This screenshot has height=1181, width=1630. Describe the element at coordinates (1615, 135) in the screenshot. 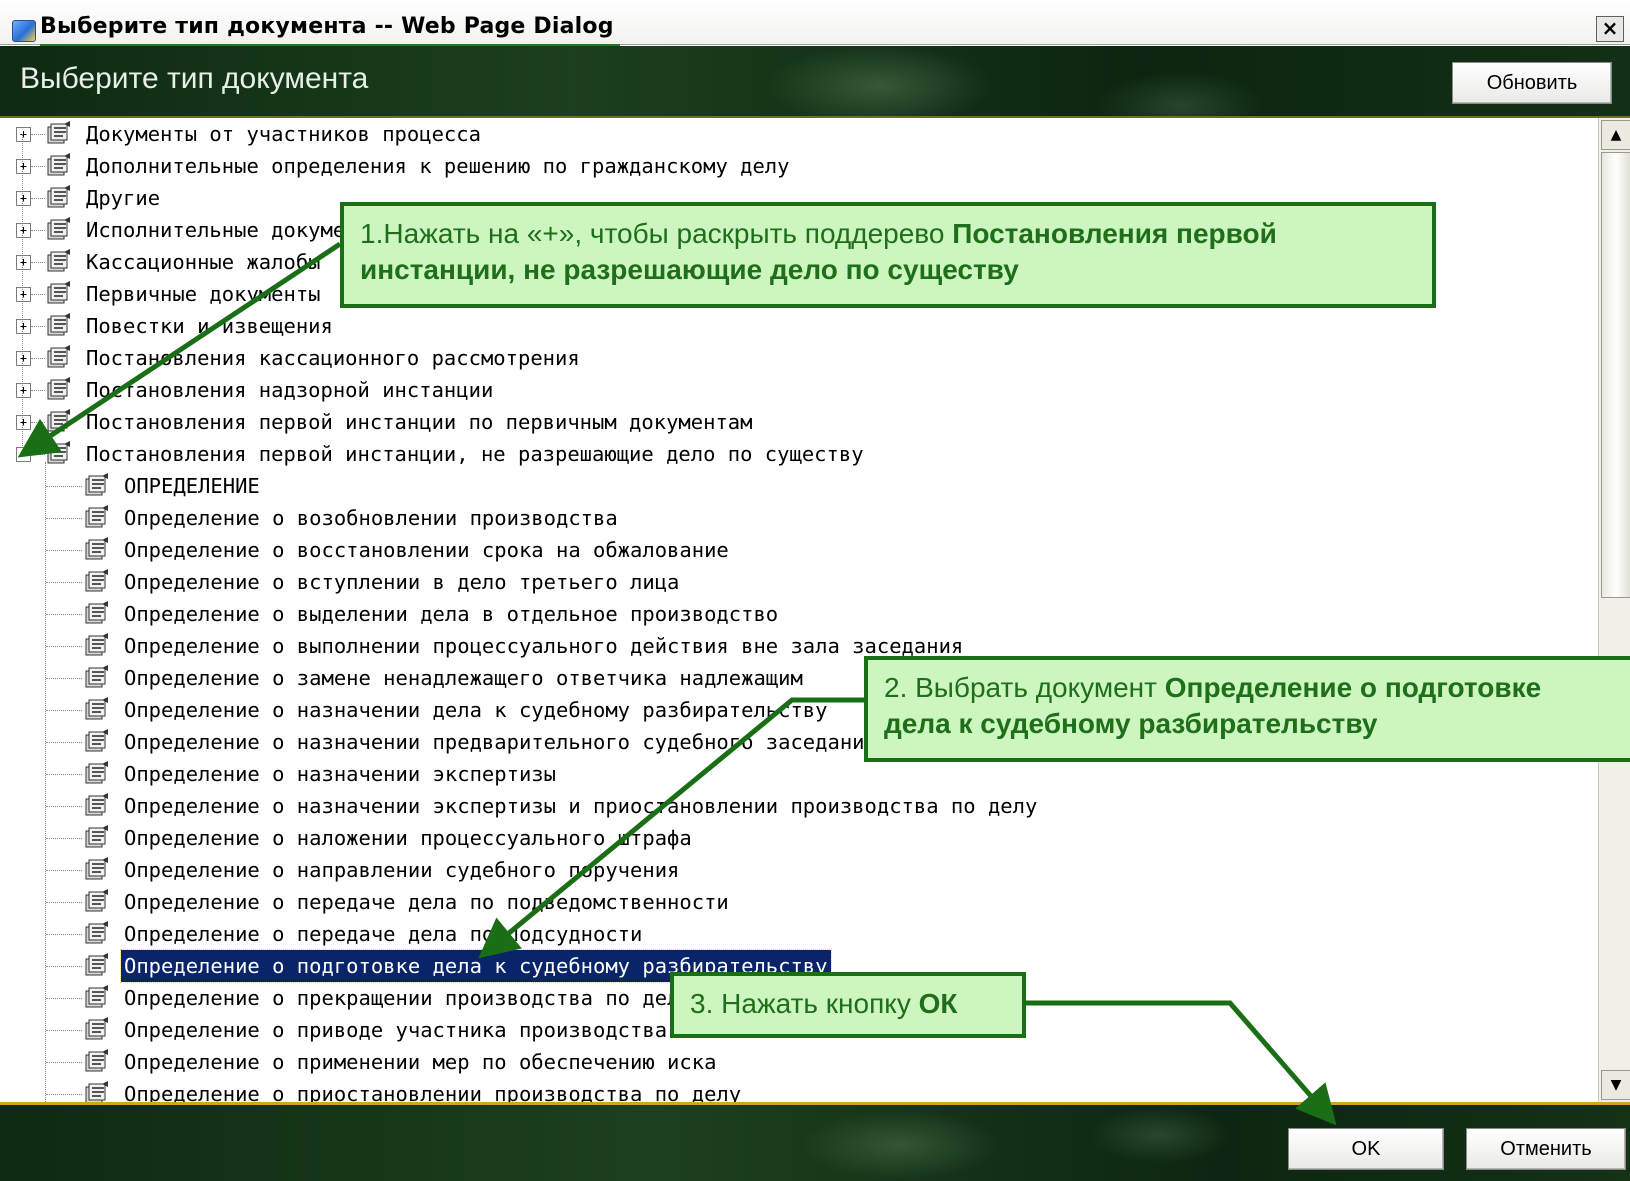

I see `scroll-up-icon: ▲` at that location.